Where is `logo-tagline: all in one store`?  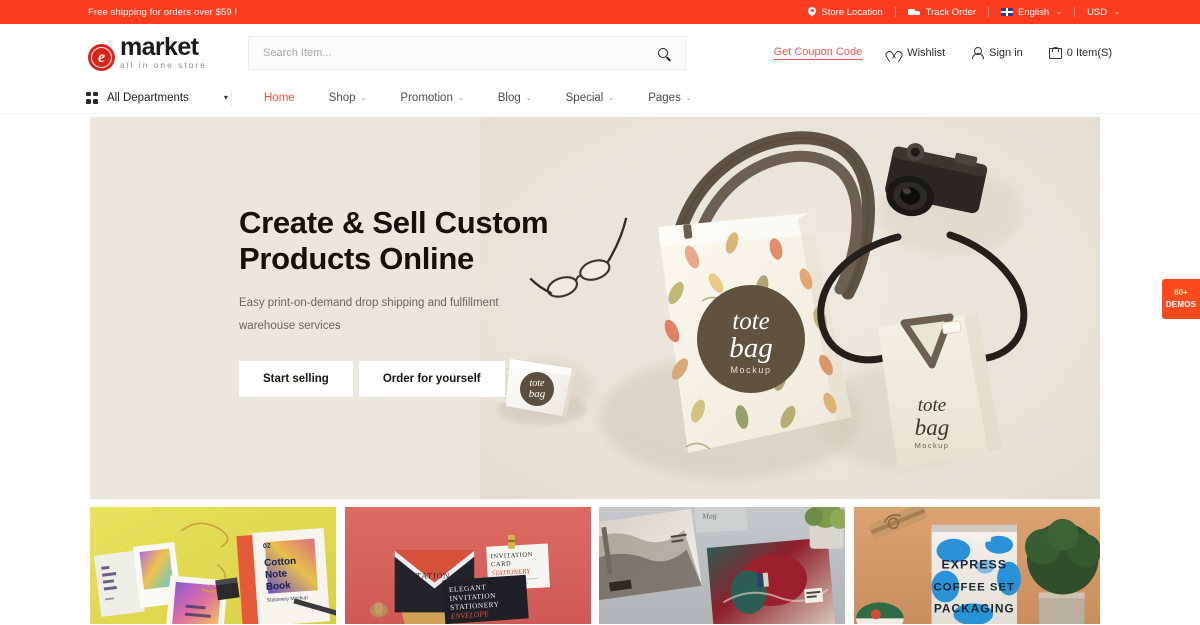 logo-tagline: all in one store is located at coordinates (163, 65).